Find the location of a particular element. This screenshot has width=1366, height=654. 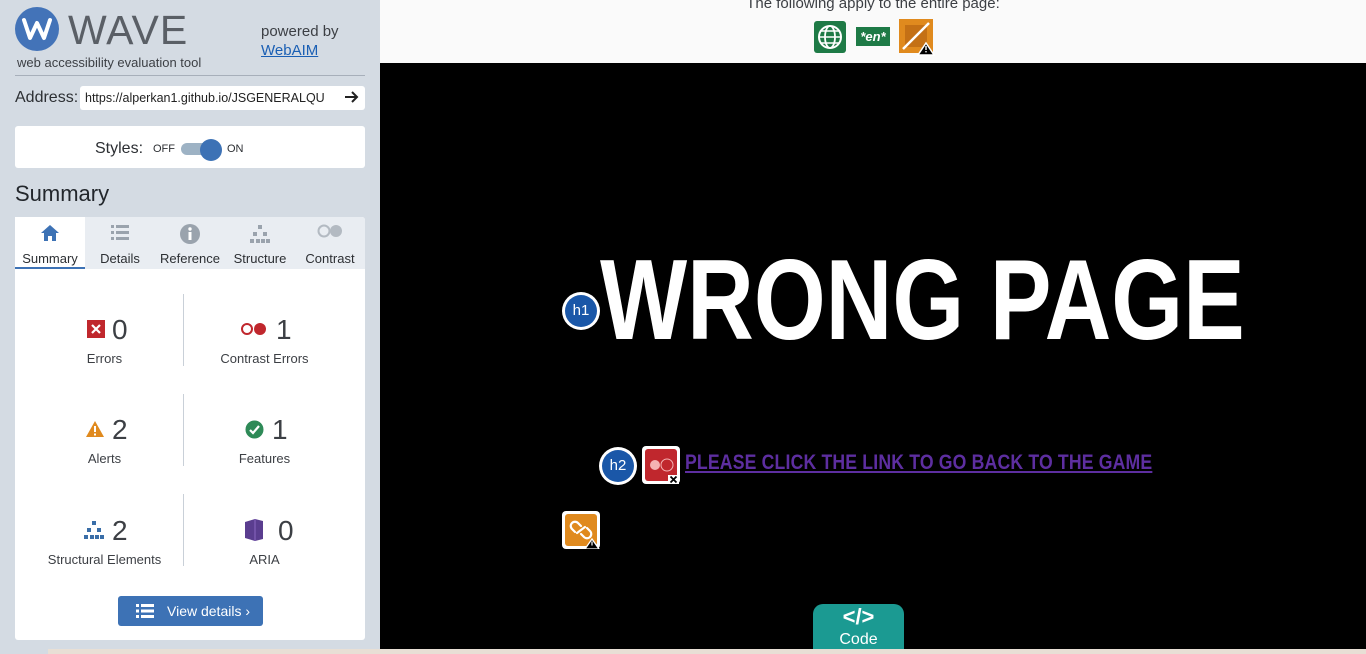

webaim-link: WebAIM is located at coordinates (300, 50).